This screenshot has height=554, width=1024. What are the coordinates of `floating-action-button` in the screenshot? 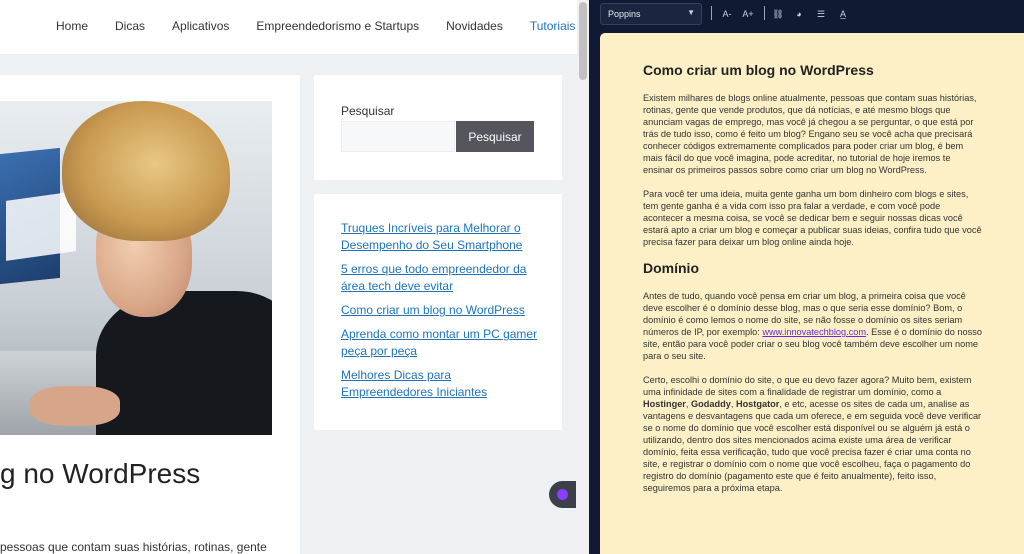 It's located at (562, 494).